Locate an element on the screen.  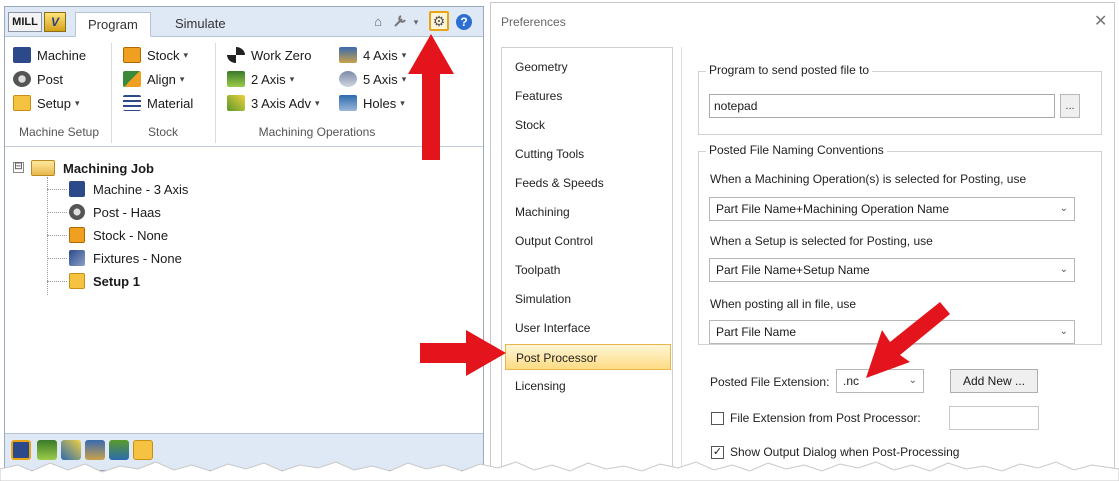
3-axis-adv-icon is located at coordinates (236, 103).